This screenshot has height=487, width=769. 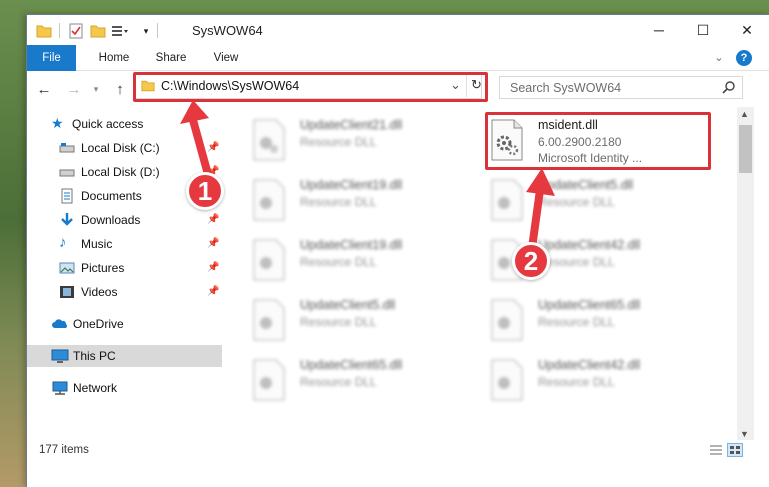 What do you see at coordinates (205, 191) in the screenshot?
I see `step-marker-1: 1` at bounding box center [205, 191].